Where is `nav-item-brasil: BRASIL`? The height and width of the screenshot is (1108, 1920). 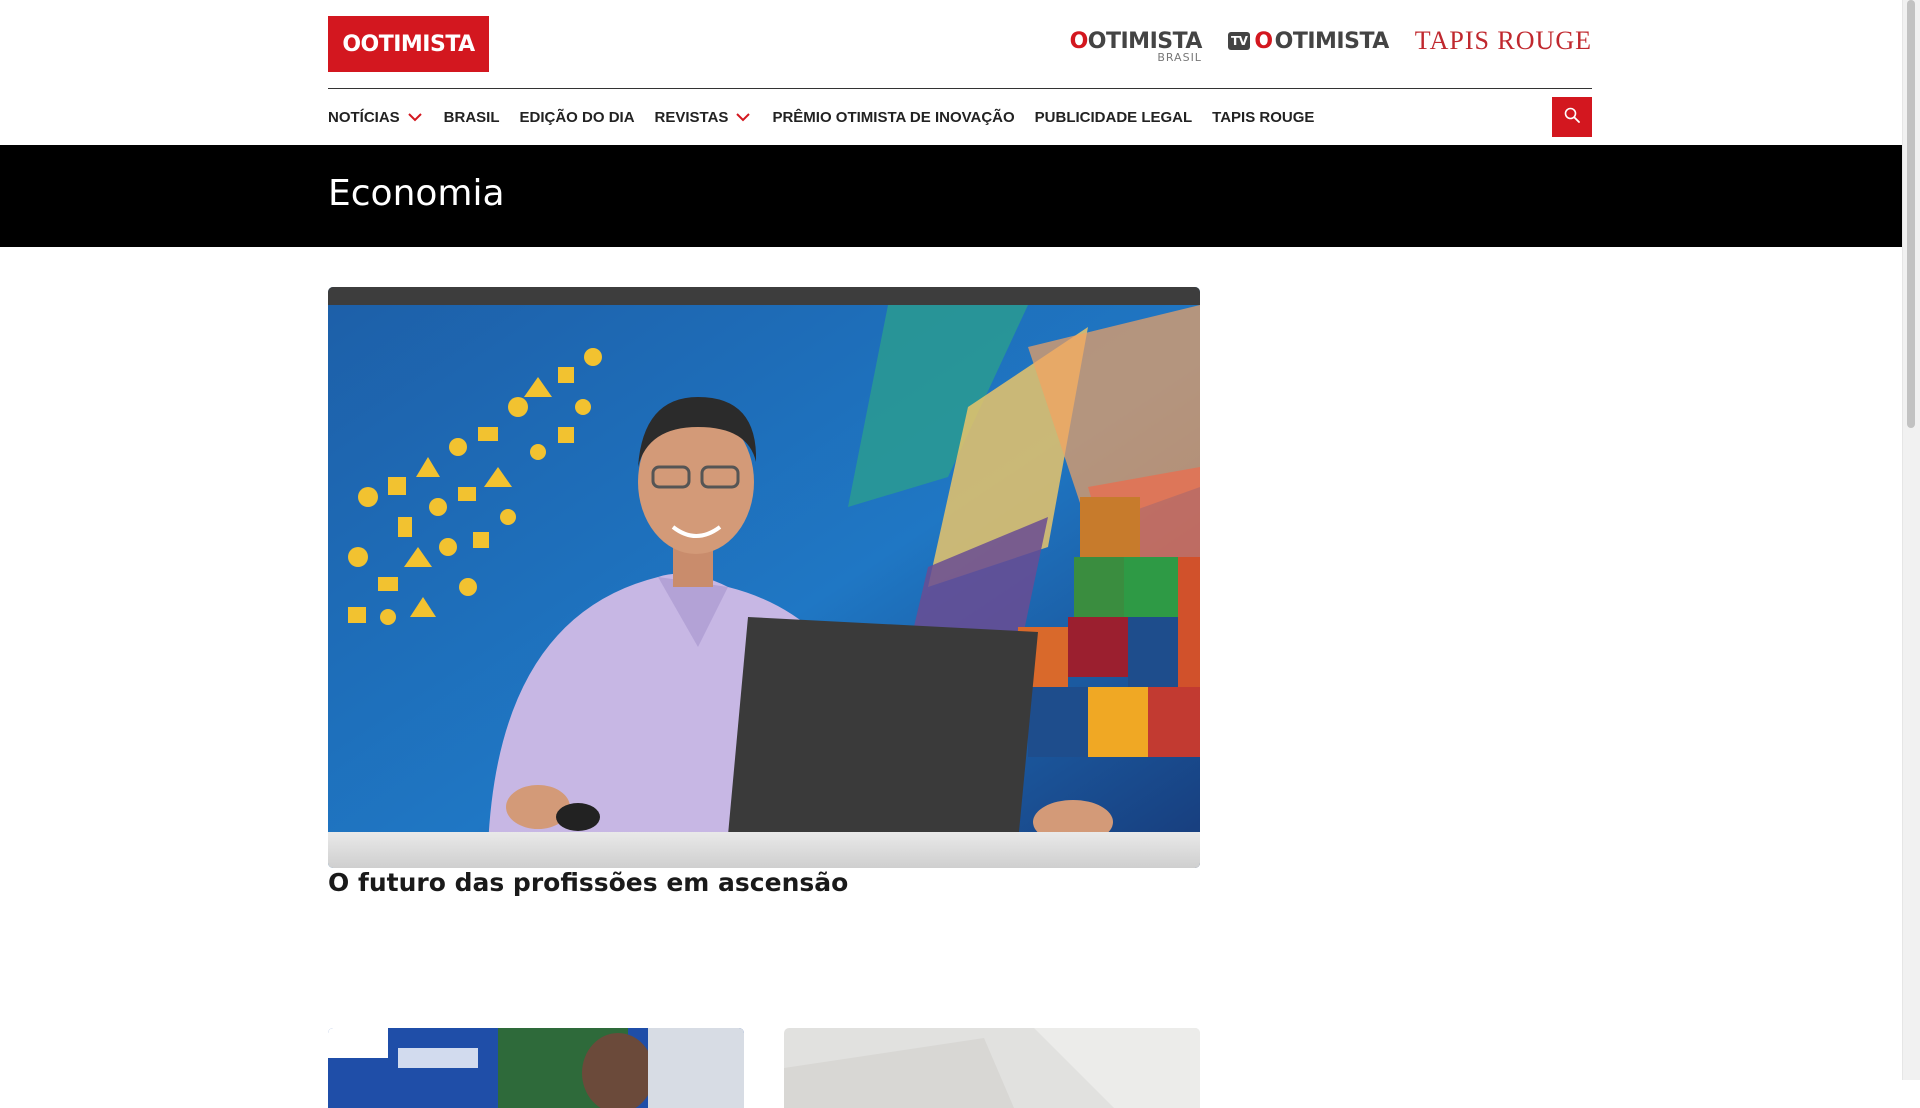 nav-item-brasil: BRASIL is located at coordinates (472, 117).